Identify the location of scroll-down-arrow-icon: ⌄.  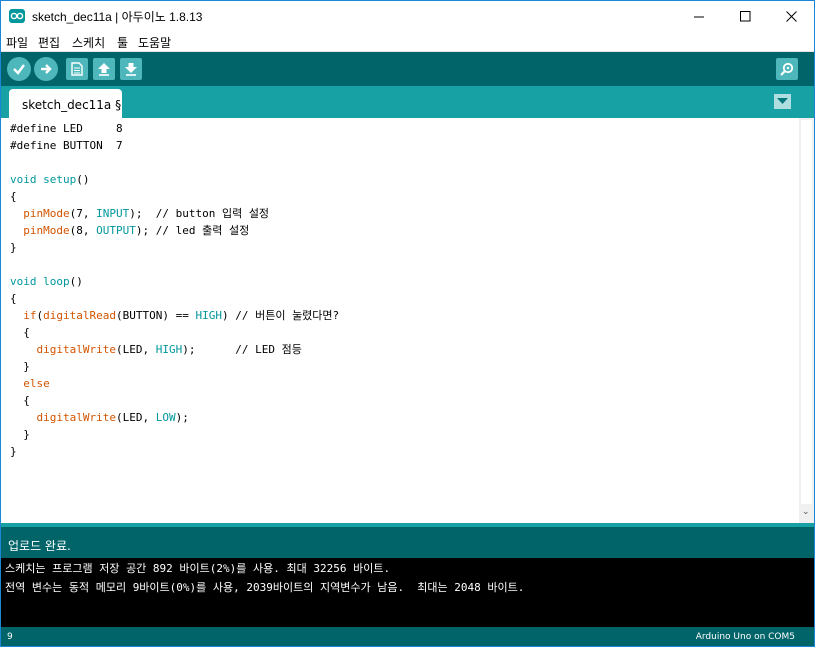
(806, 512).